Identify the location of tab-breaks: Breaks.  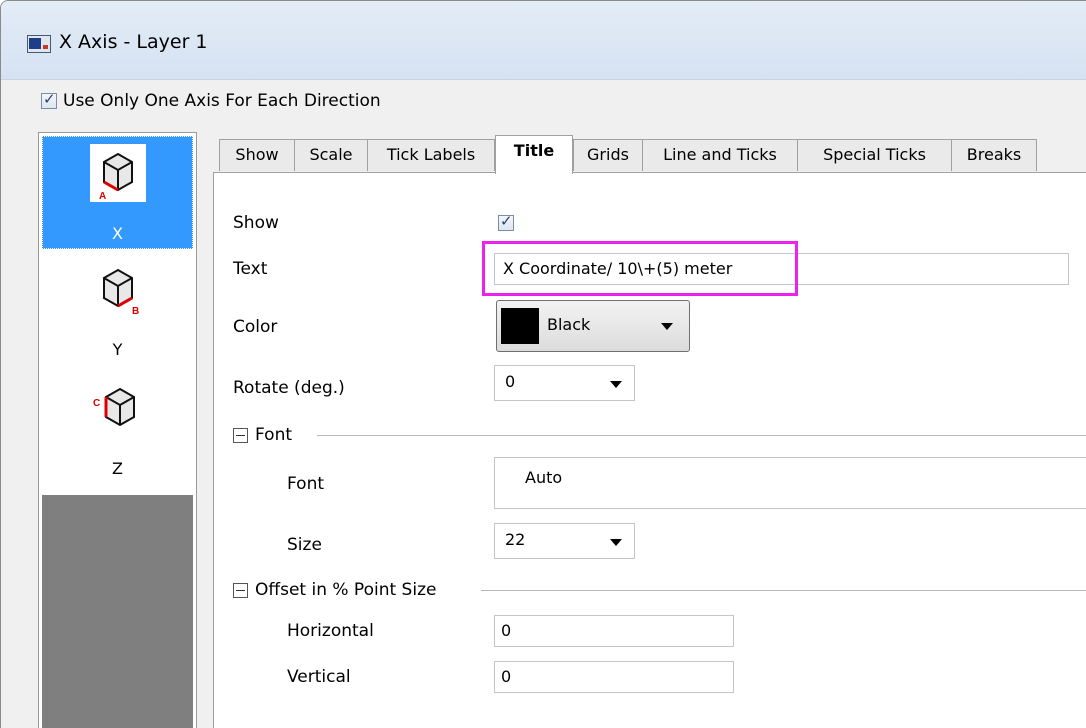
(994, 155).